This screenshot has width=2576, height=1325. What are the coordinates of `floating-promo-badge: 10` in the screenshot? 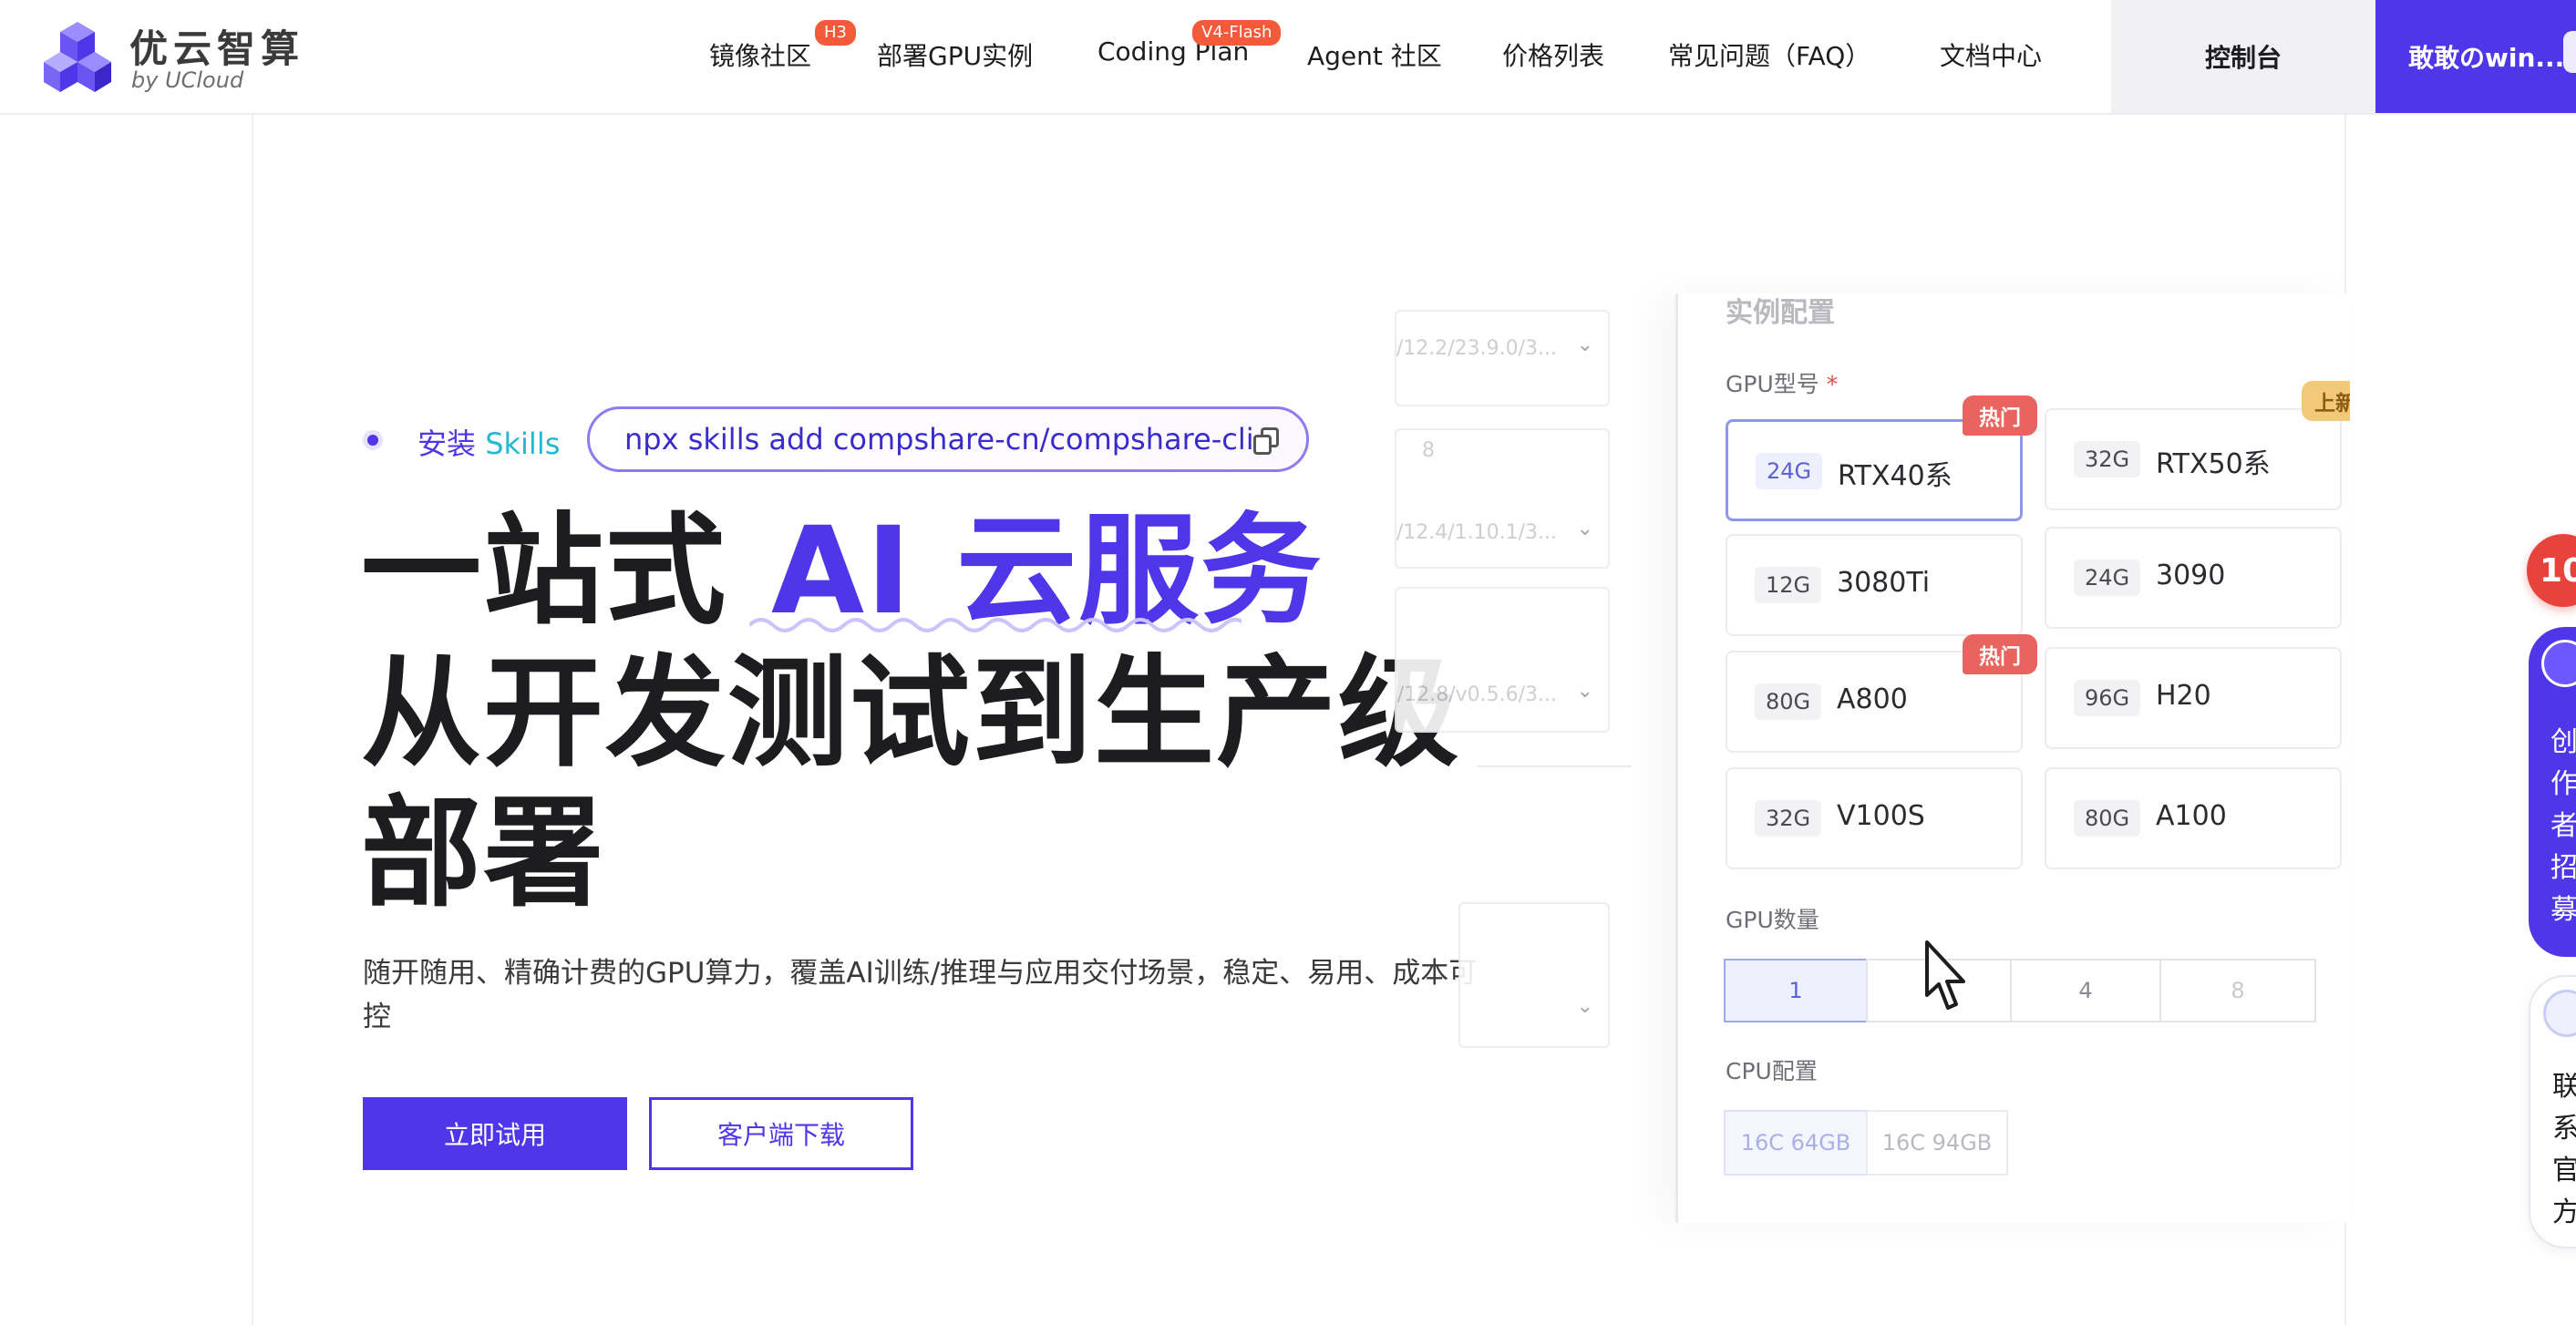 It's located at (2551, 570).